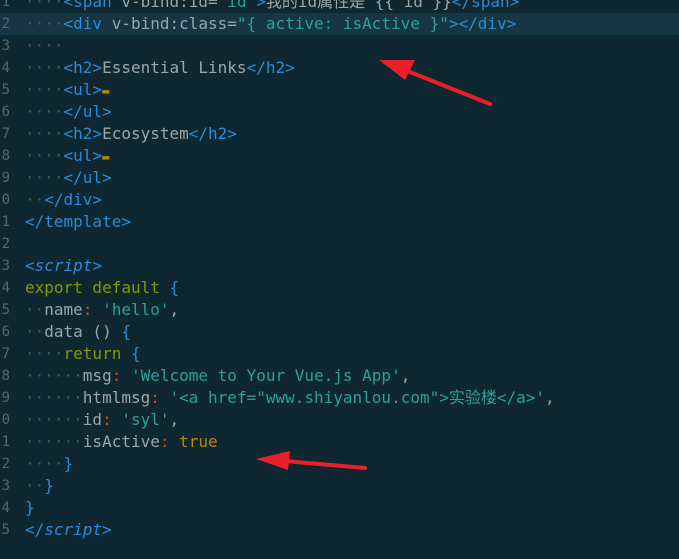 The height and width of the screenshot is (559, 679). I want to click on code-text: </script>, so click(68, 530).